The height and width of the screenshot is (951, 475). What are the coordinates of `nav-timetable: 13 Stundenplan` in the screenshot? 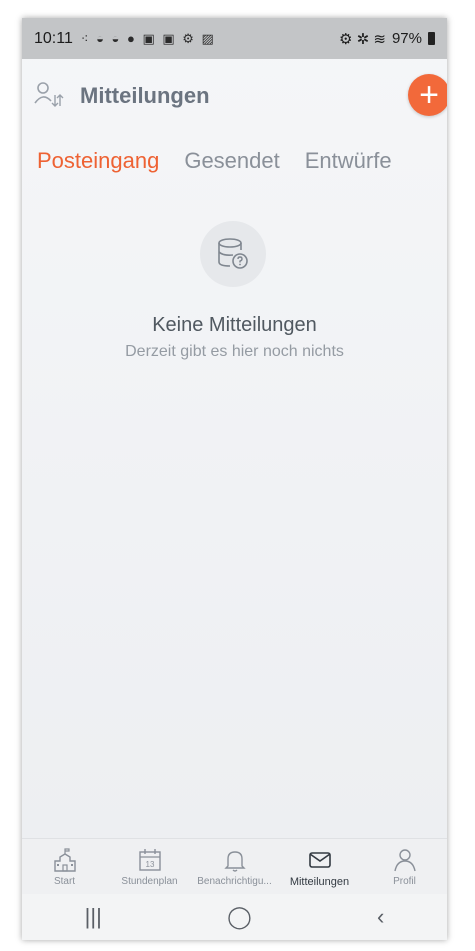 It's located at (149, 867).